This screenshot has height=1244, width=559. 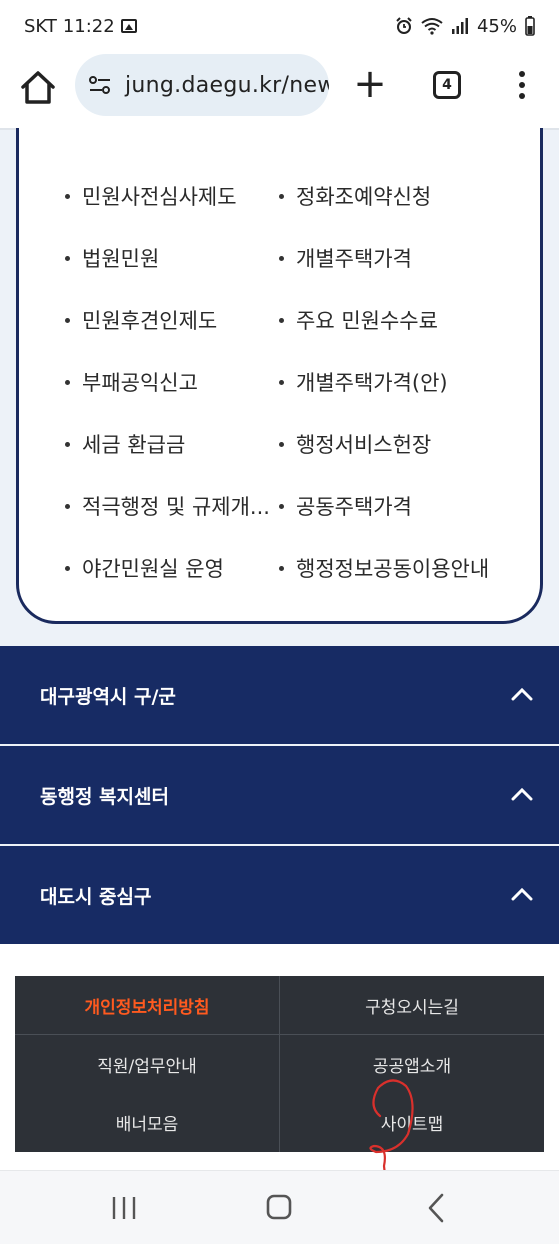 I want to click on accordion-welfare-centers: 동행정 복지센터, so click(x=279, y=795).